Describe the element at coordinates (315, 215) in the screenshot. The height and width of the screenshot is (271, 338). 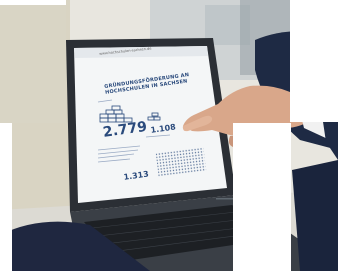
I see `lower-right-sleeve` at that location.